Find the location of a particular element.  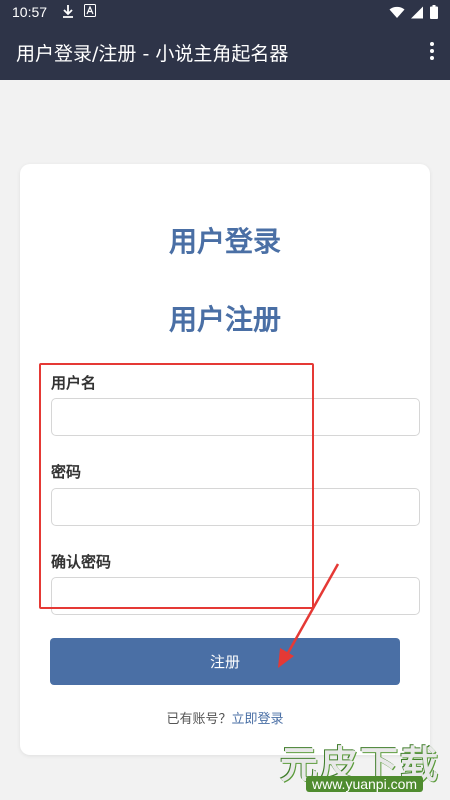

register-heading: 用户注册 is located at coordinates (224, 319).